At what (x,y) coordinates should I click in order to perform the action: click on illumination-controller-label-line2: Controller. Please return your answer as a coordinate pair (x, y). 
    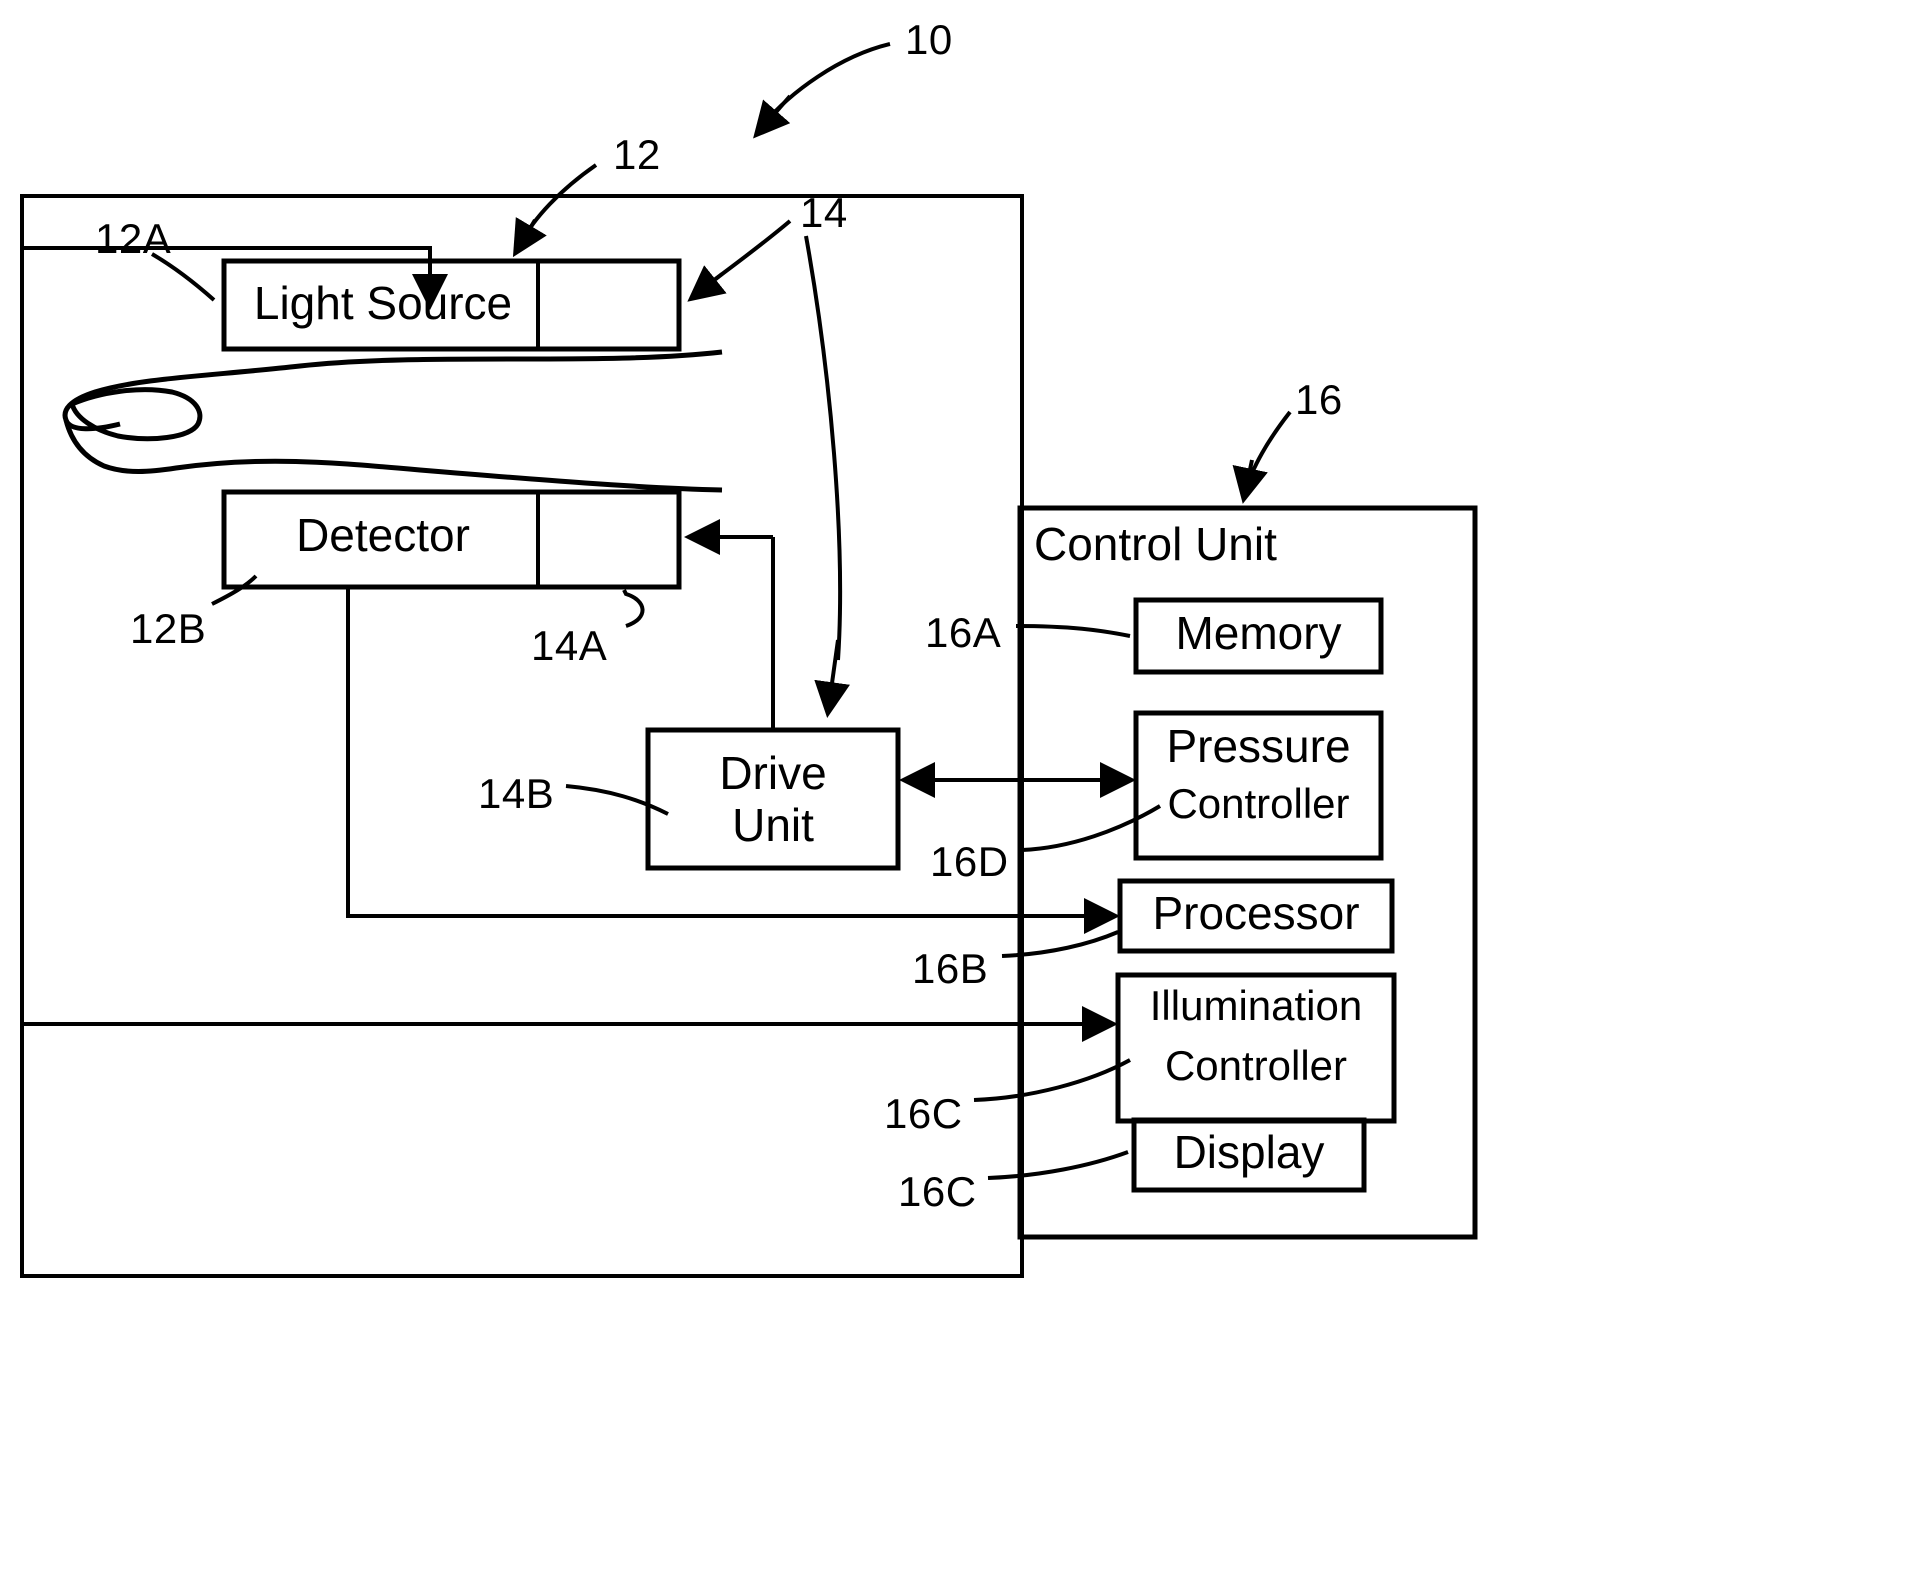
    Looking at the image, I should click on (1256, 1065).